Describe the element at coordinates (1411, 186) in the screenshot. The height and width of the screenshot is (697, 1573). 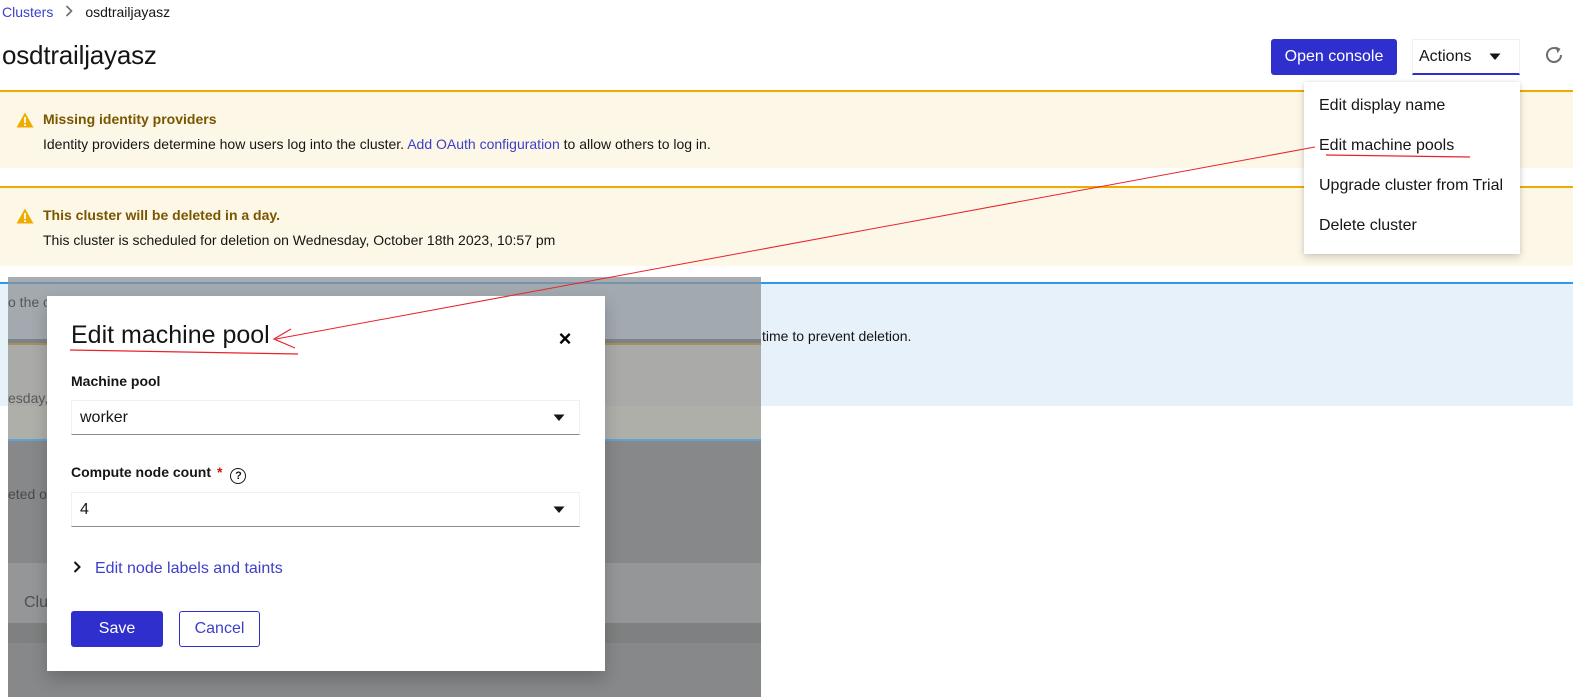
I see `menu-item-upgrade-cluster: Upgrade cluster from Trial` at that location.